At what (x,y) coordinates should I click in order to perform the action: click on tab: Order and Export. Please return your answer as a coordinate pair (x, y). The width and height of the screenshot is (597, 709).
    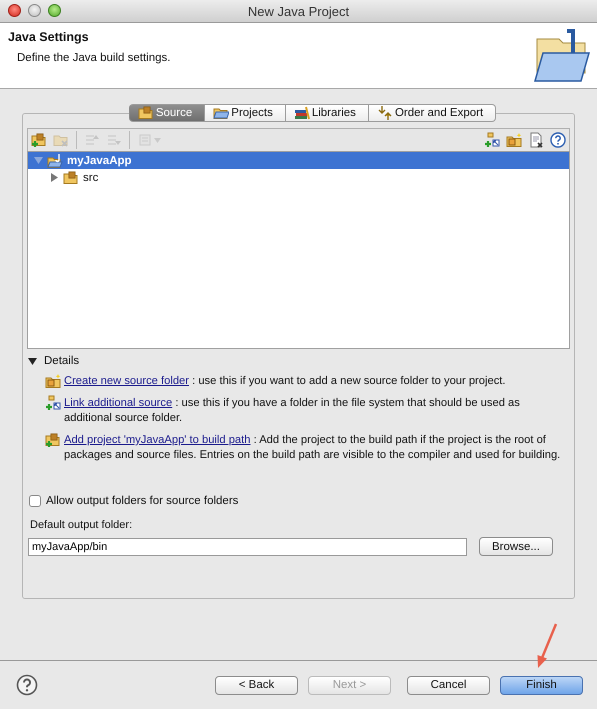
    Looking at the image, I should click on (432, 113).